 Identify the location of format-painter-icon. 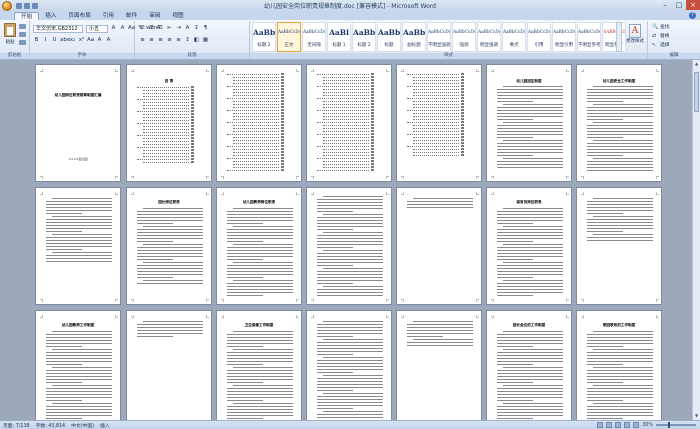
(22, 42).